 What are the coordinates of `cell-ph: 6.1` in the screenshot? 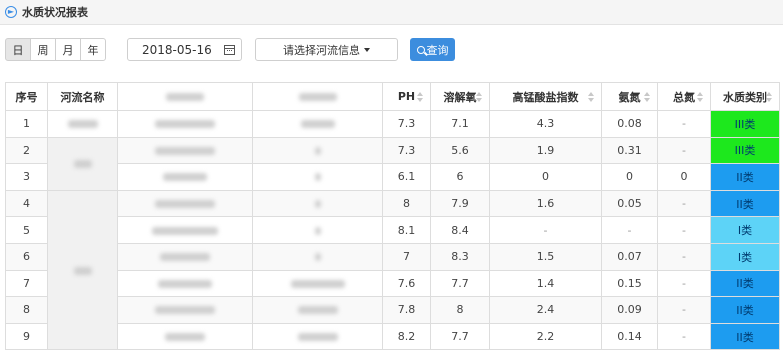 It's located at (406, 177).